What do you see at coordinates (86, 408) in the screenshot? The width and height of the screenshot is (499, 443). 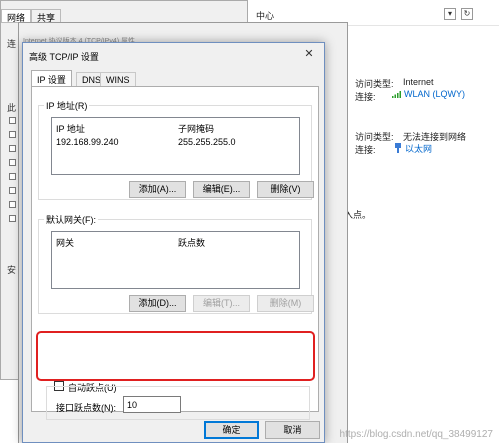 I see `interface-metric-label: 接口跃点数(N):` at bounding box center [86, 408].